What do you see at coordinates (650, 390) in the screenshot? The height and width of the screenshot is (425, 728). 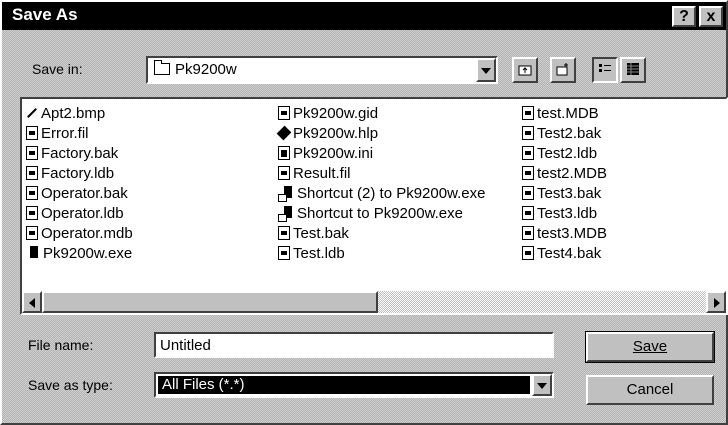 I see `cancel-button: Cancel` at bounding box center [650, 390].